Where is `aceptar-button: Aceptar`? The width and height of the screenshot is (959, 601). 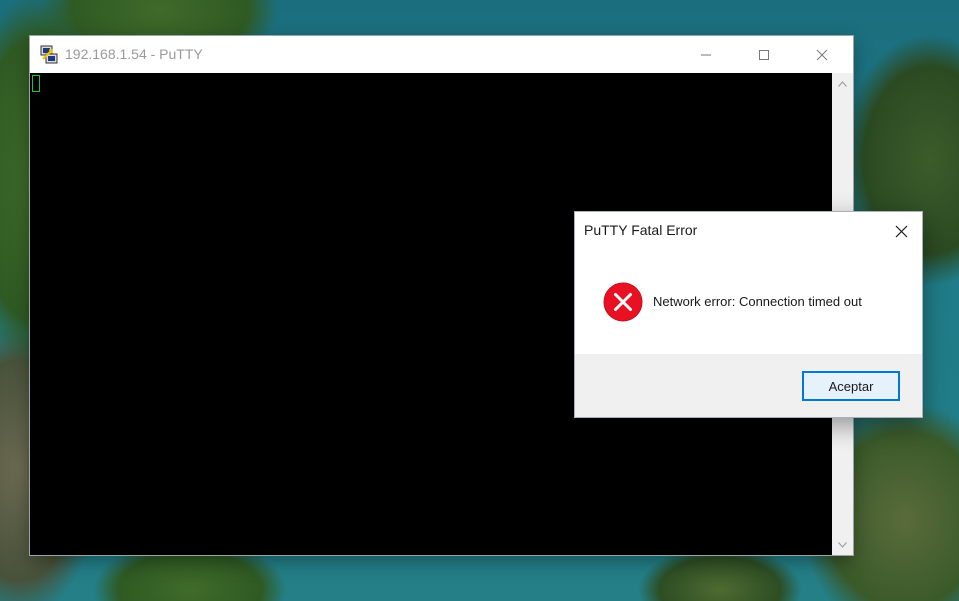 aceptar-button: Aceptar is located at coordinates (851, 386).